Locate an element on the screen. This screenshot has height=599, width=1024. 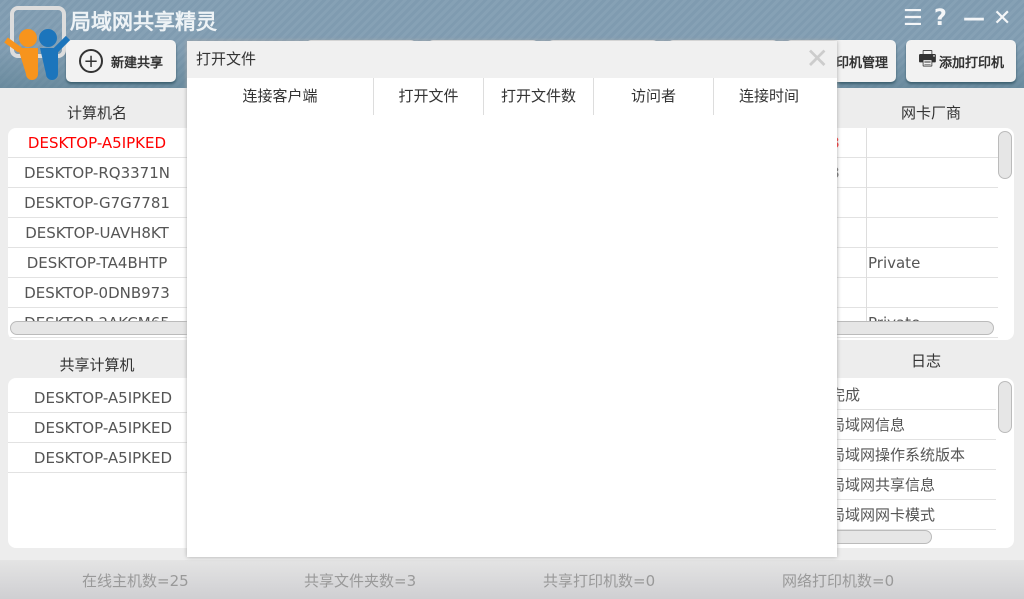
printer-icon: 🖶 is located at coordinates (927, 58).